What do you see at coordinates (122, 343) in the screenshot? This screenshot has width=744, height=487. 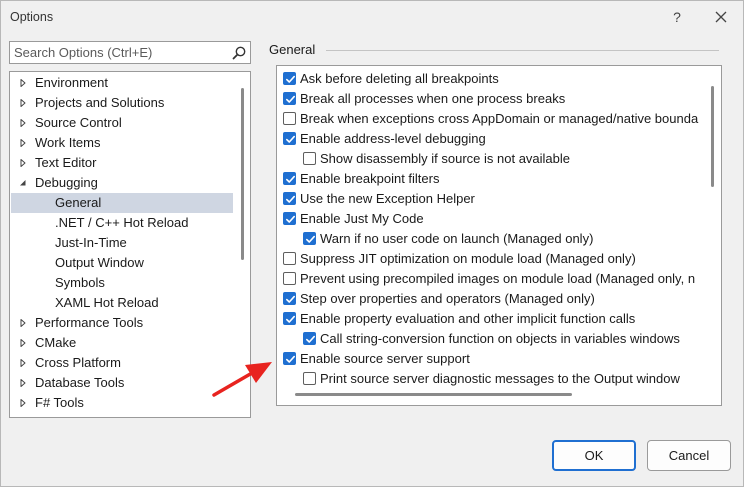 I see `tree-item: CMake` at bounding box center [122, 343].